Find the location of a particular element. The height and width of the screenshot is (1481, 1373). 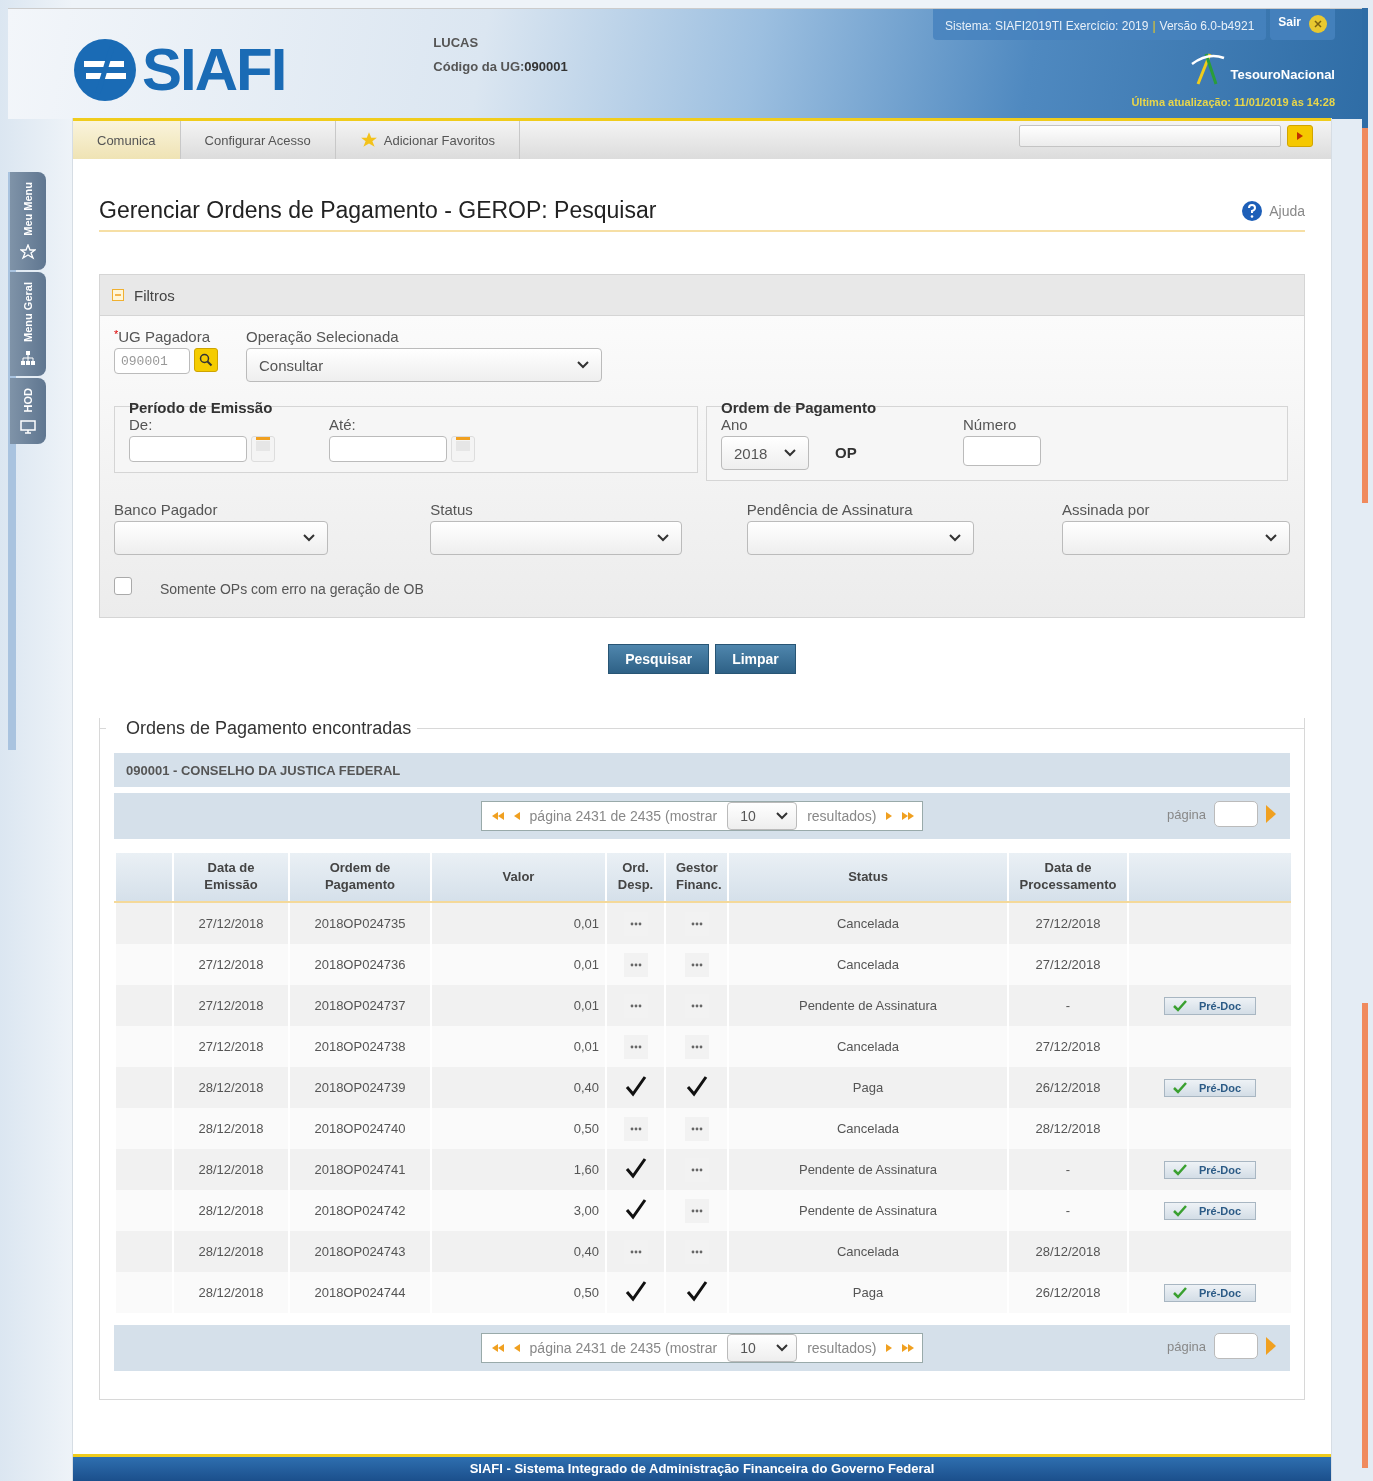

sitemap-icon is located at coordinates (28, 357).